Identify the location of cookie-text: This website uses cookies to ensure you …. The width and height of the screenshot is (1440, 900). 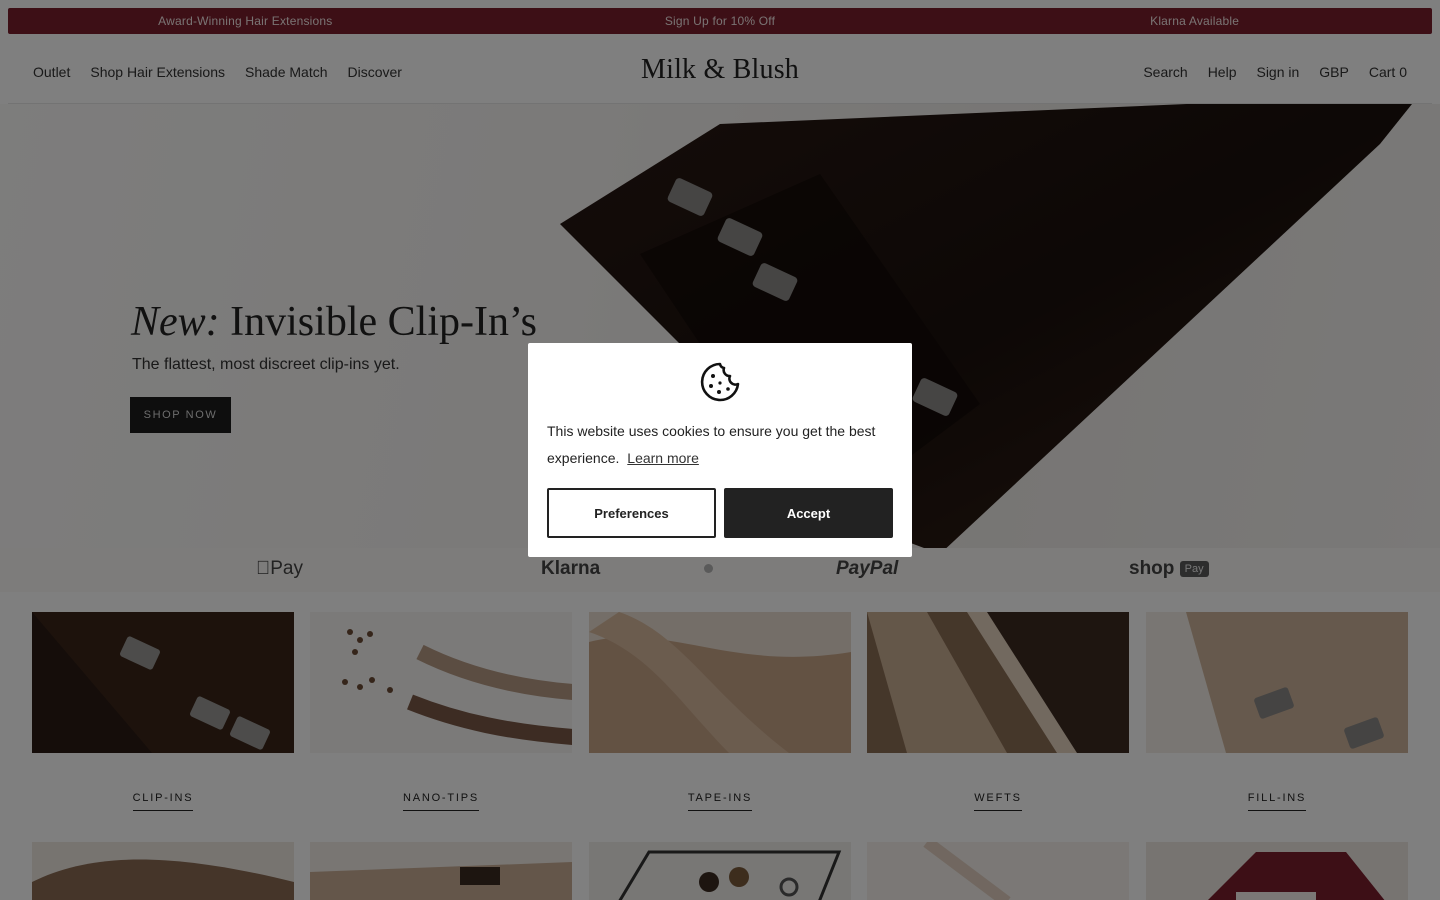
(711, 444).